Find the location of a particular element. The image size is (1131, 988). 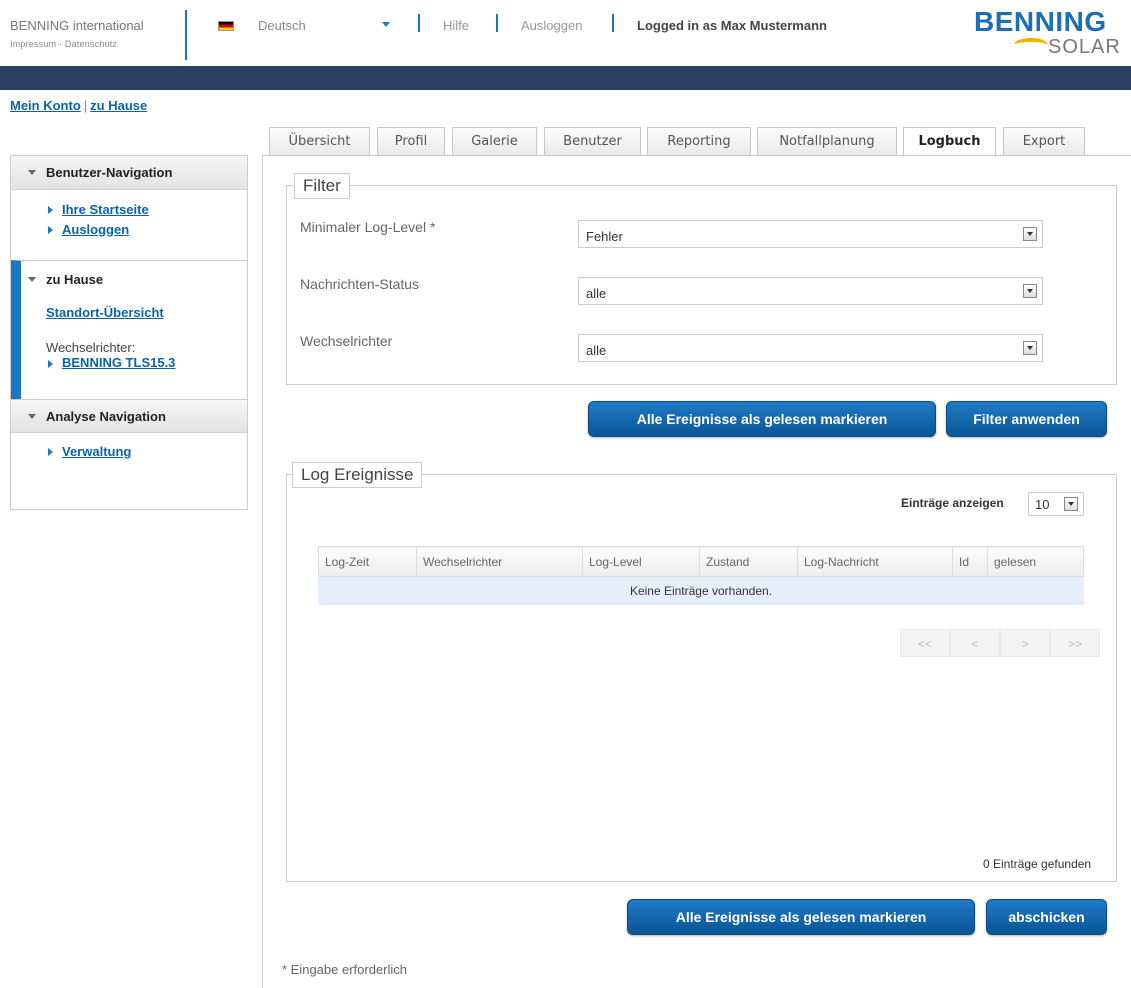

first-page-button: << is located at coordinates (925, 643).